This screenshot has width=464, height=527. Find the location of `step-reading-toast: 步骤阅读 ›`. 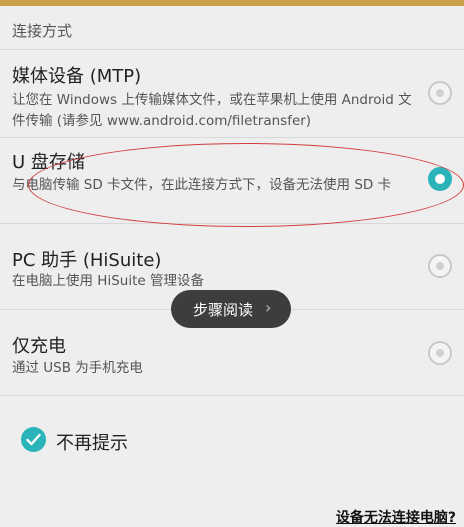

step-reading-toast: 步骤阅读 › is located at coordinates (231, 309).